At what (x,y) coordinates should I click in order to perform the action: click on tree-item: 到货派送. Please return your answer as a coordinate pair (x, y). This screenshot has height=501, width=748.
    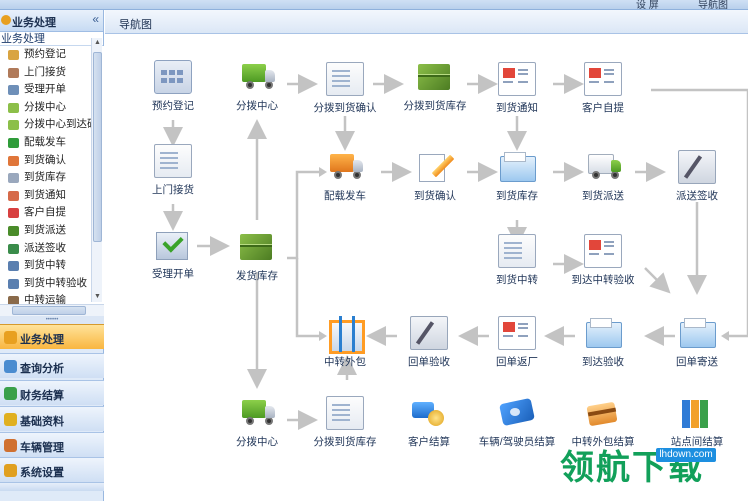
    Looking at the image, I should click on (52, 231).